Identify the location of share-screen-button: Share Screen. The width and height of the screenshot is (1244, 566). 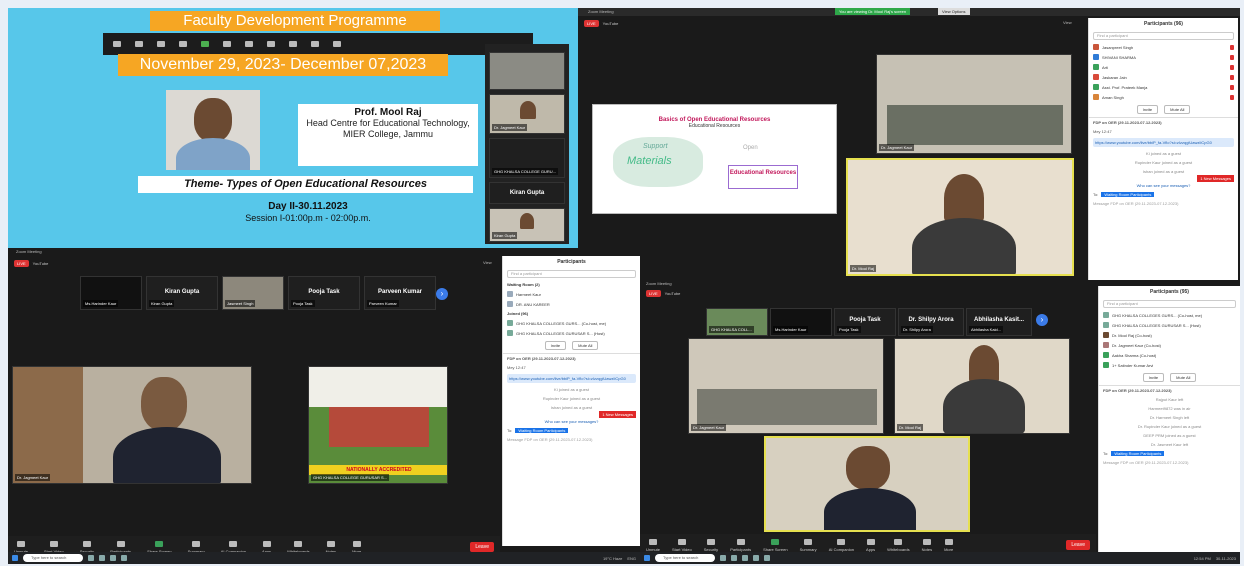
(775, 545).